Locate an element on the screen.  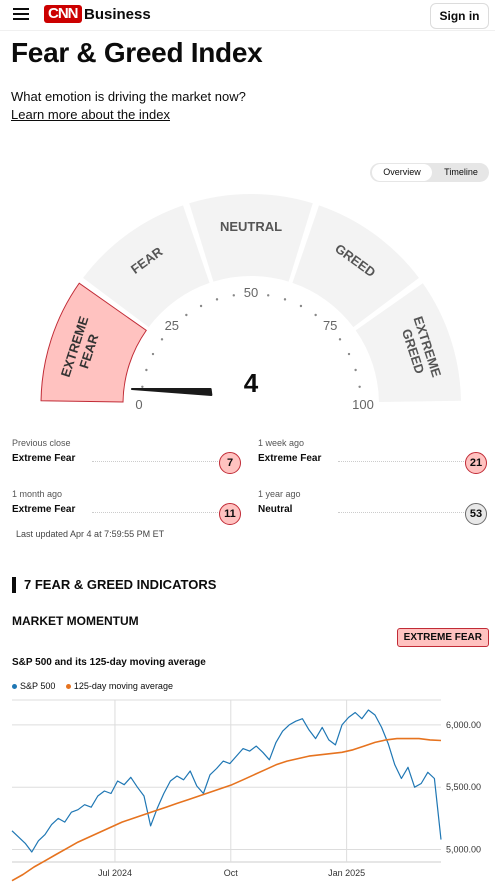
gauge-tick-label: 0 is located at coordinates (138, 404).